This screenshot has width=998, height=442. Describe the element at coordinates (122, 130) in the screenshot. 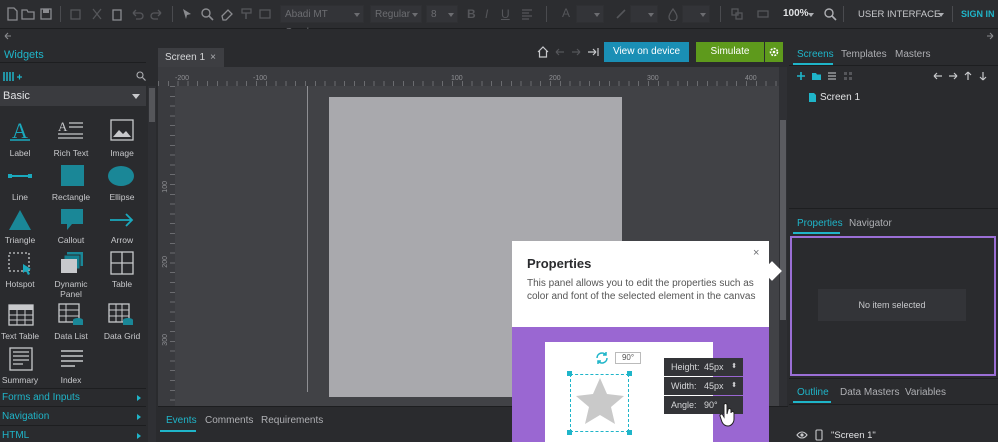

I see `image-widget-icon` at that location.